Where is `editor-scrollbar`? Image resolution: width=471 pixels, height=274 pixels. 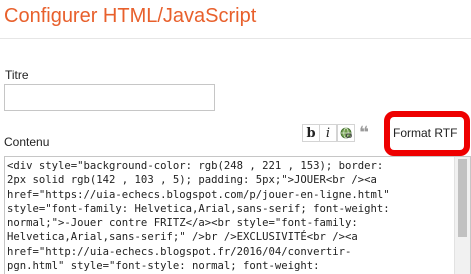 editor-scrollbar is located at coordinates (462, 215).